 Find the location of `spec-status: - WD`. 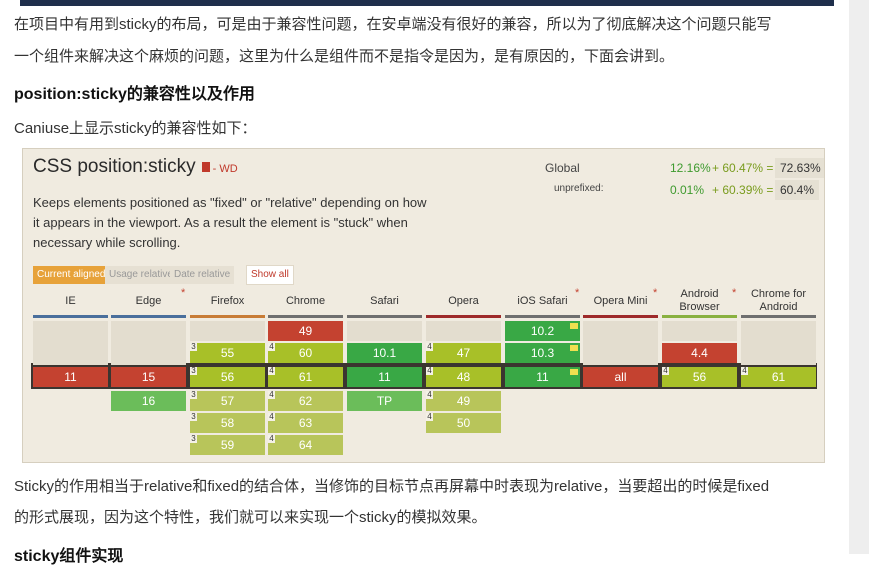

spec-status: - WD is located at coordinates (225, 169).